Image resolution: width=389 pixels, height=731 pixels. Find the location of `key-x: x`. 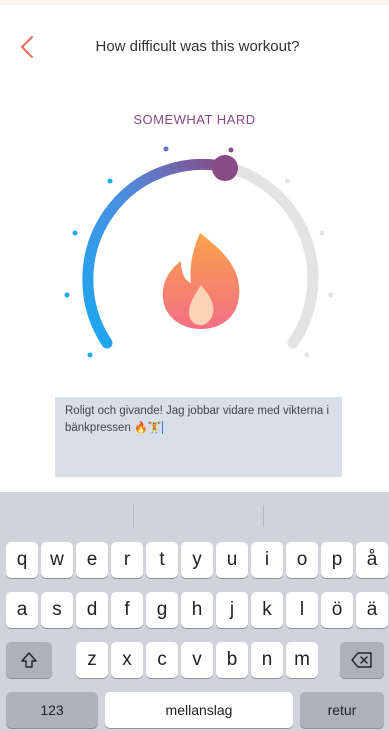

key-x: x is located at coordinates (127, 660).